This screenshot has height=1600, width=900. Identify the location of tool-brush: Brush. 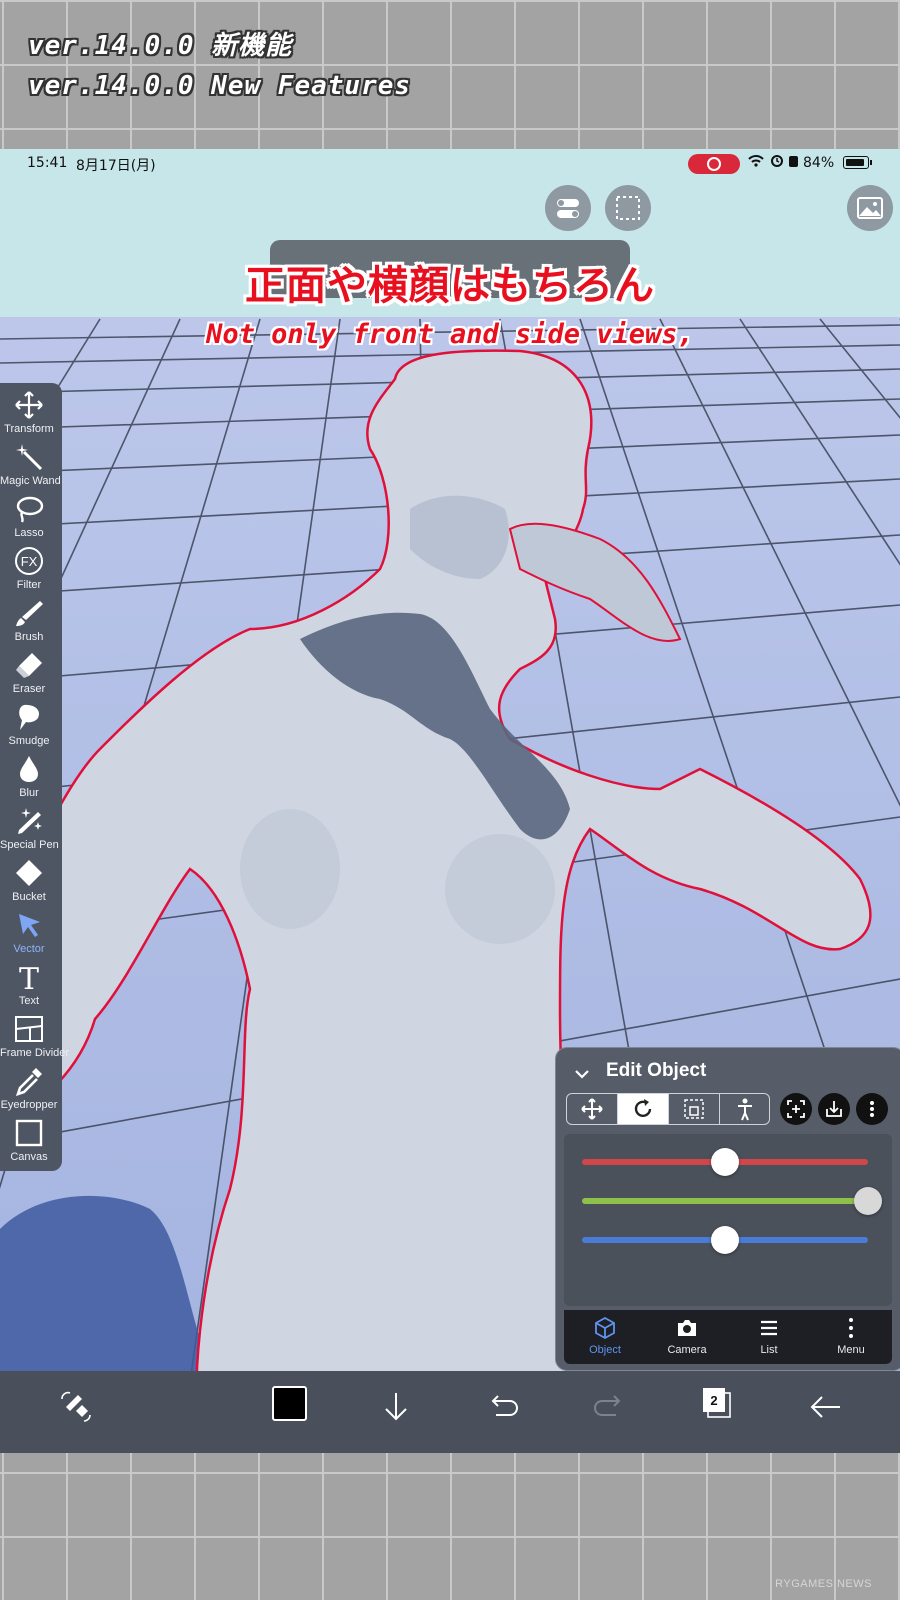
(29, 620).